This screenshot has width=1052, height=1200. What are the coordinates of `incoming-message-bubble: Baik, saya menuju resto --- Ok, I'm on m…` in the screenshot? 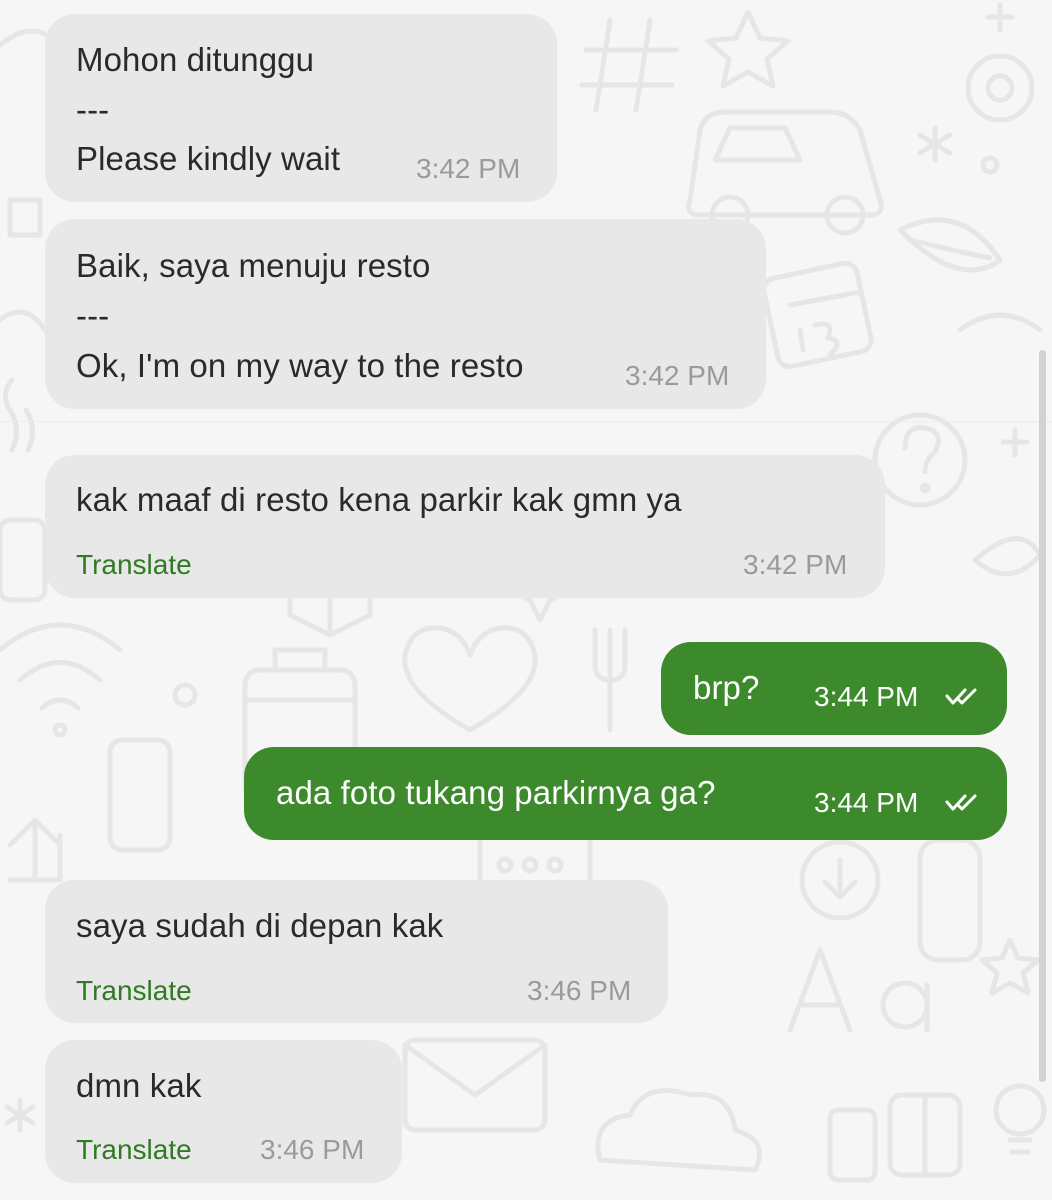 It's located at (405, 314).